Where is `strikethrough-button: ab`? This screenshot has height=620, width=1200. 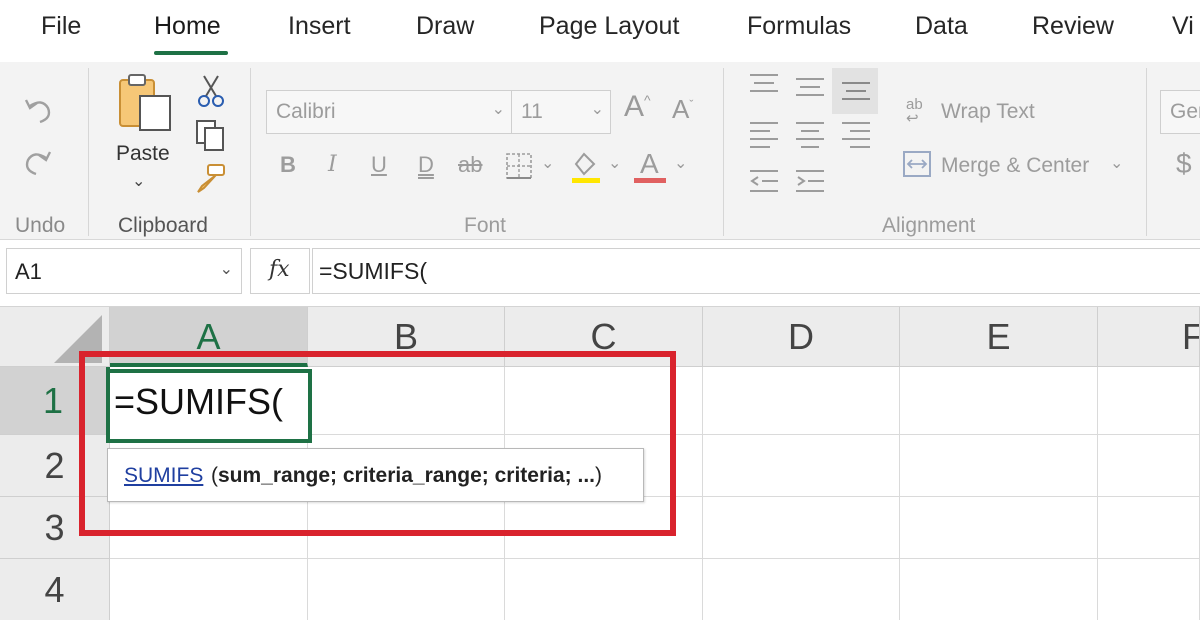 strikethrough-button: ab is located at coordinates (470, 165).